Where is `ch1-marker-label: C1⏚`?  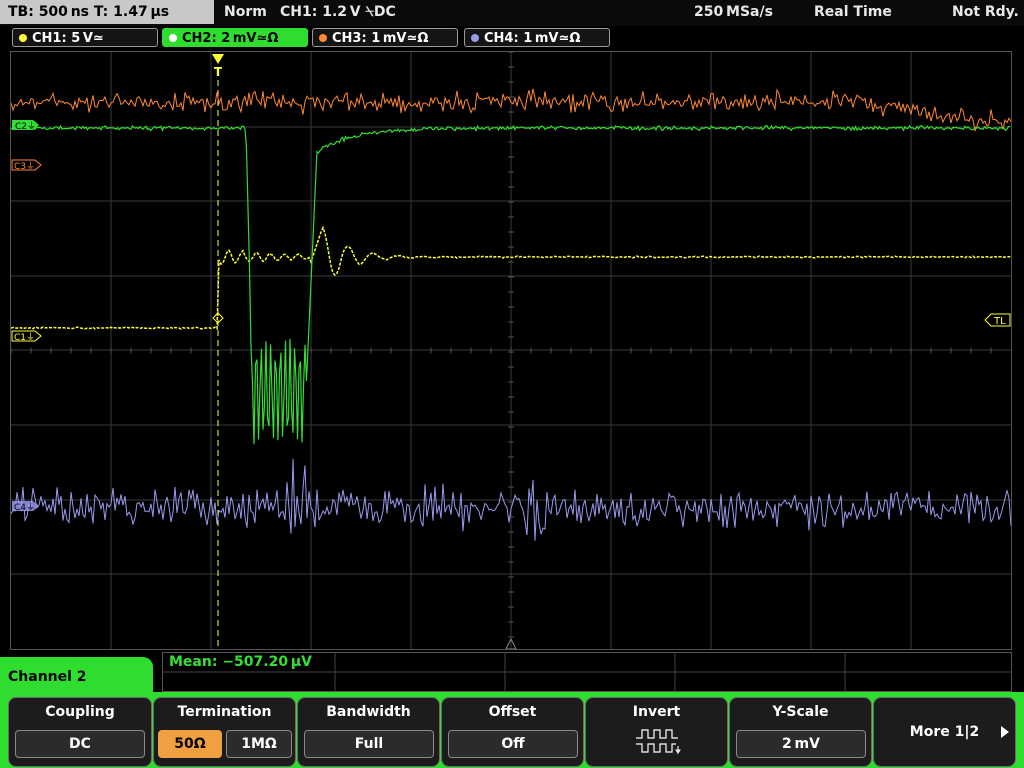 ch1-marker-label: C1⏚ is located at coordinates (24, 337).